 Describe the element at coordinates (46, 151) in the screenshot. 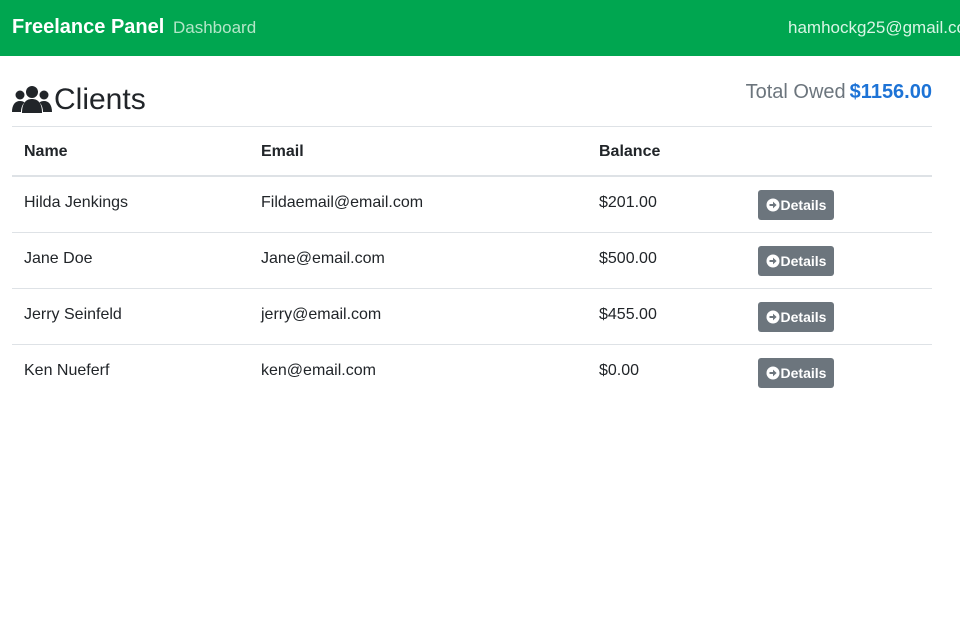

I see `column-header-name: Name` at that location.